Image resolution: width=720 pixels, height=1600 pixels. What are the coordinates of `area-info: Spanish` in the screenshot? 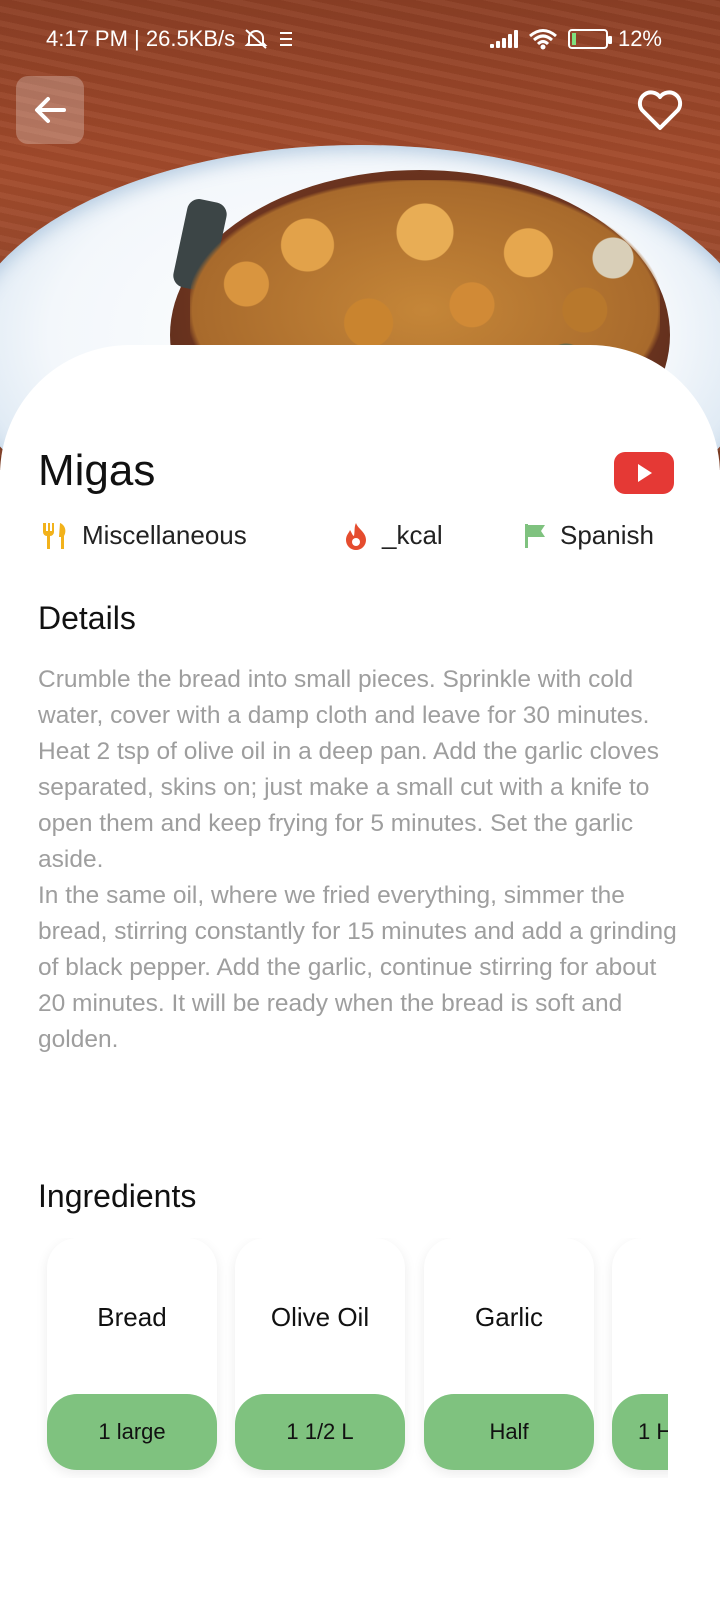 It's located at (588, 535).